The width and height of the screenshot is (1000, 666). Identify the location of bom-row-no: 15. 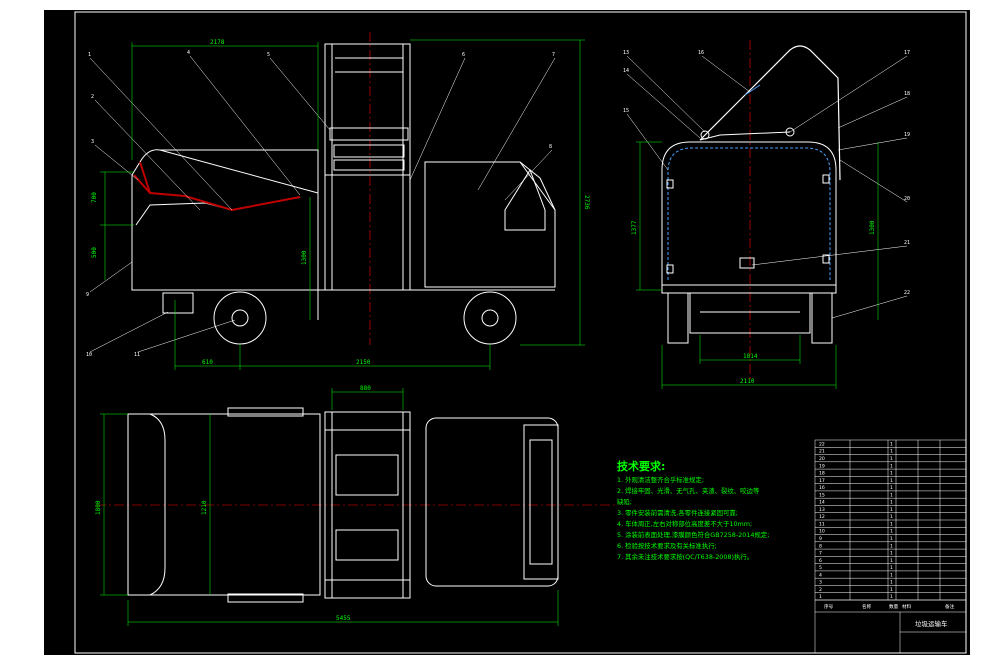
(822, 495).